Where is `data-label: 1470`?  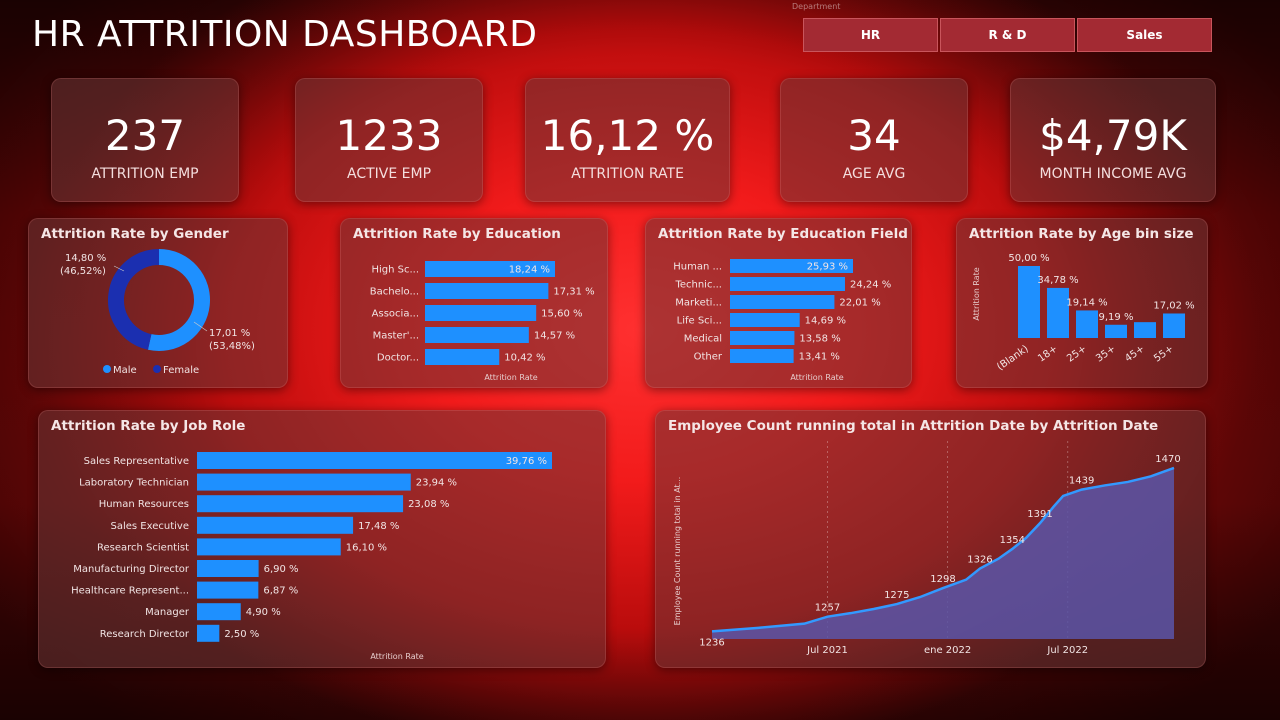 data-label: 1470 is located at coordinates (1167, 459).